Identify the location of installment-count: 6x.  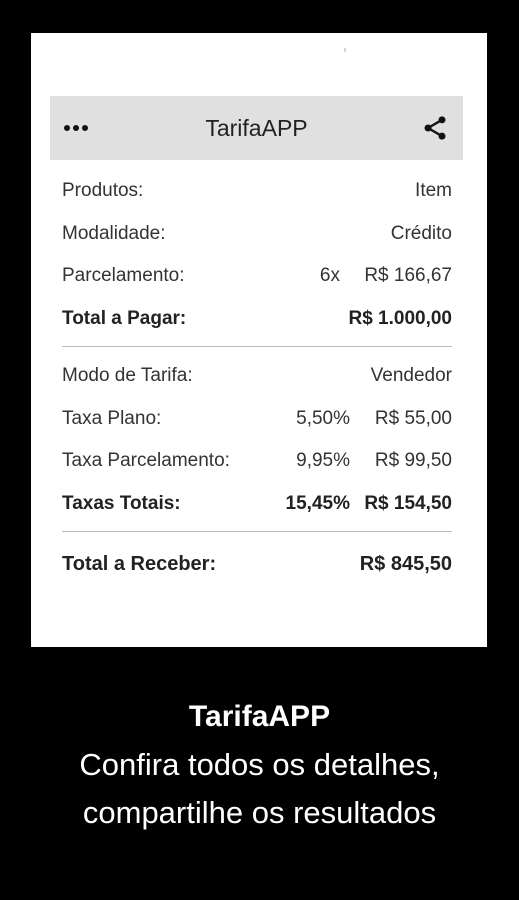
(329, 276).